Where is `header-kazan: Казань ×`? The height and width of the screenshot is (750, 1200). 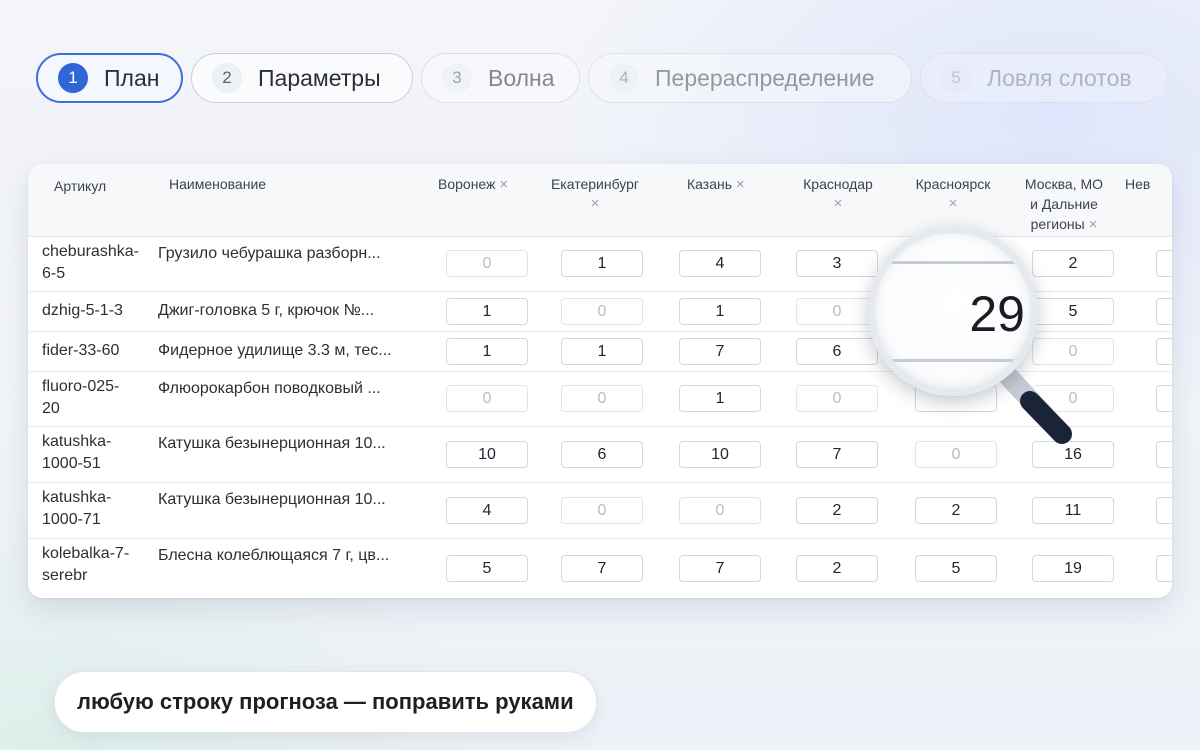 header-kazan: Казань × is located at coordinates (716, 184).